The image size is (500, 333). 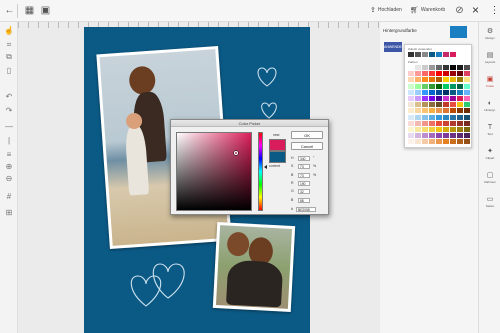 I want to click on zoom-in-icon: ⊕, so click(x=9, y=167).